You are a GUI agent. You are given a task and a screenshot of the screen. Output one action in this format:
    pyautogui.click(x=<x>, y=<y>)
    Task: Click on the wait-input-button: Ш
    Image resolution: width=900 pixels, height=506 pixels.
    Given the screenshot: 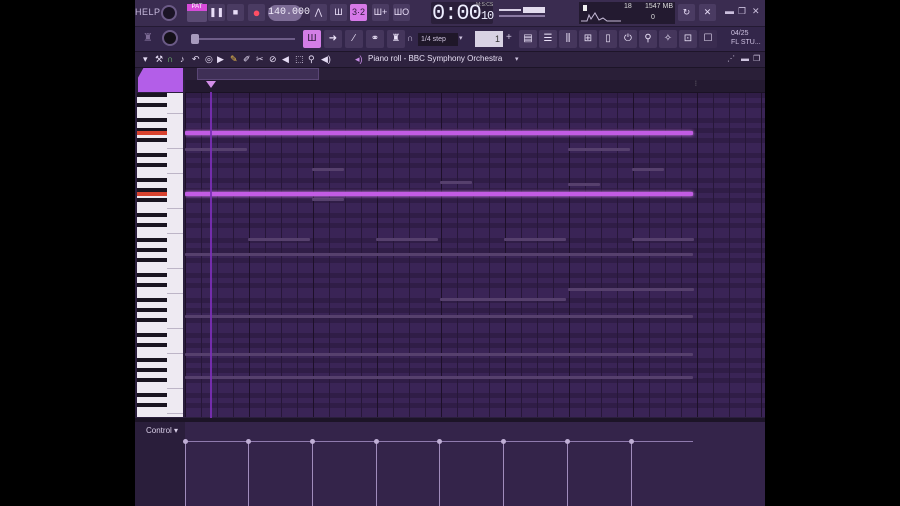 What is the action you would take?
    pyautogui.click(x=338, y=12)
    